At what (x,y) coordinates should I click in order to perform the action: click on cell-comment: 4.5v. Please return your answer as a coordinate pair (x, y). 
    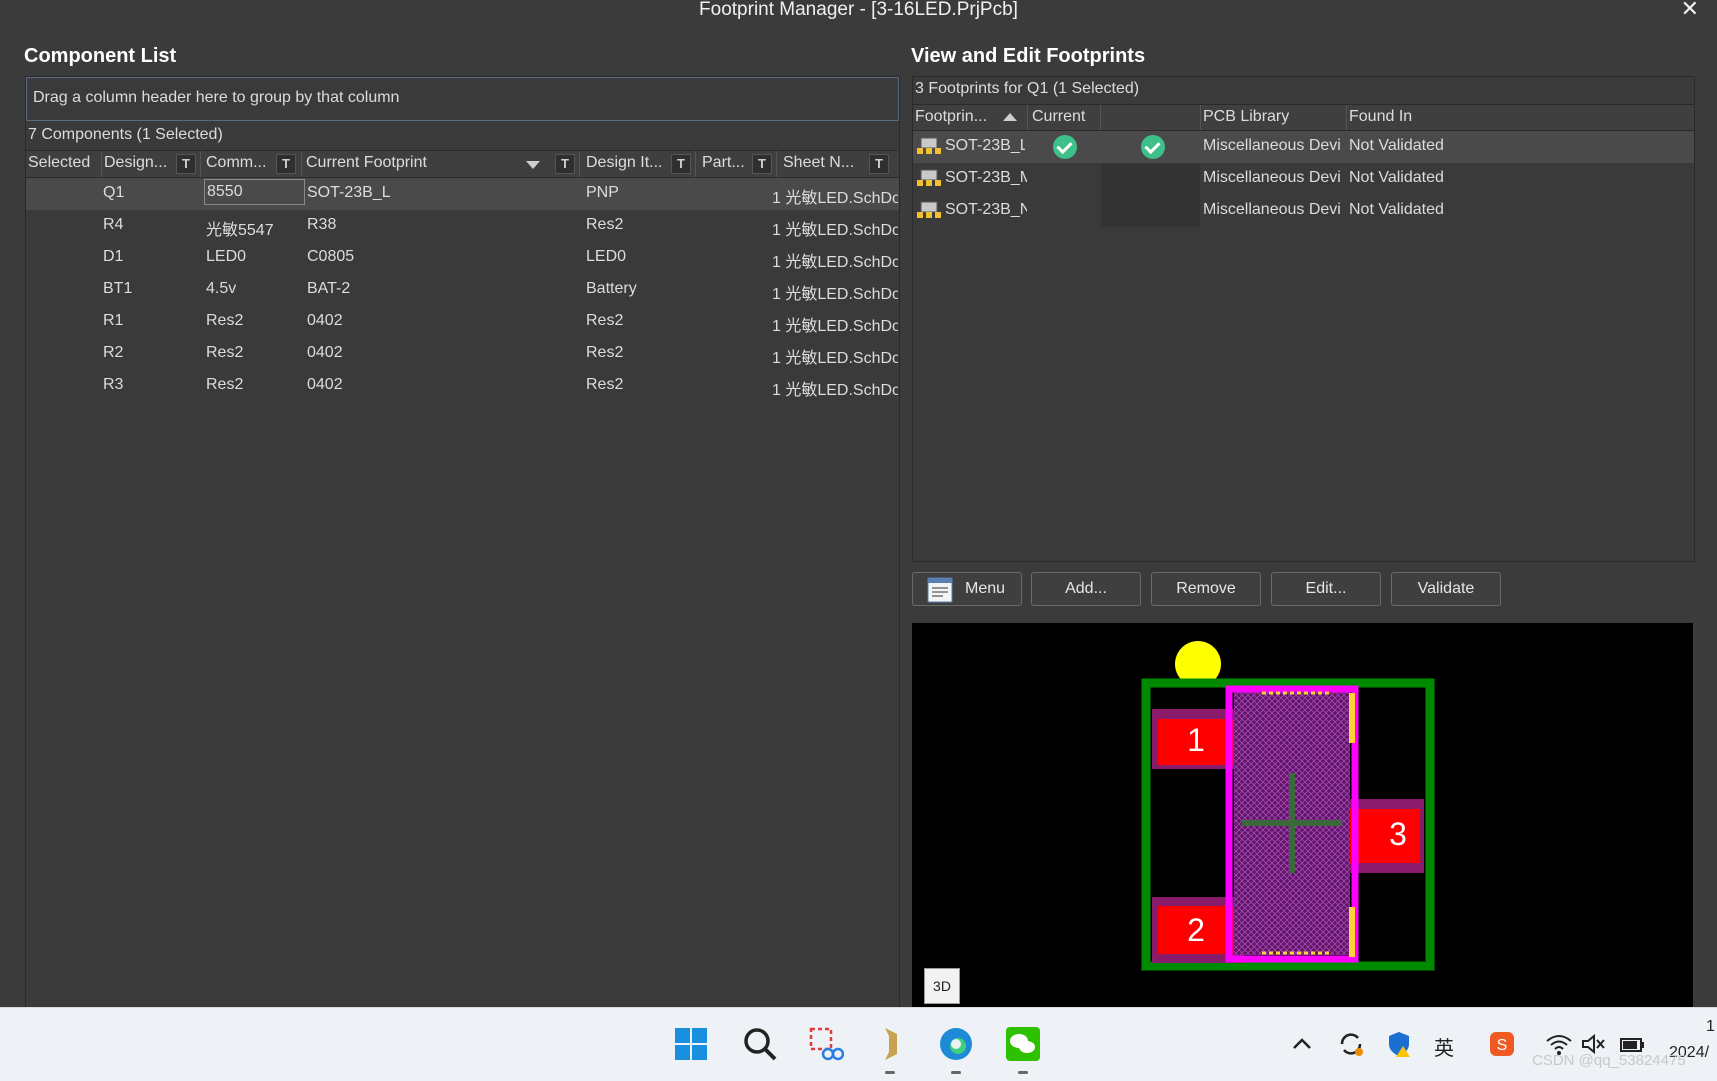
    Looking at the image, I should click on (221, 288).